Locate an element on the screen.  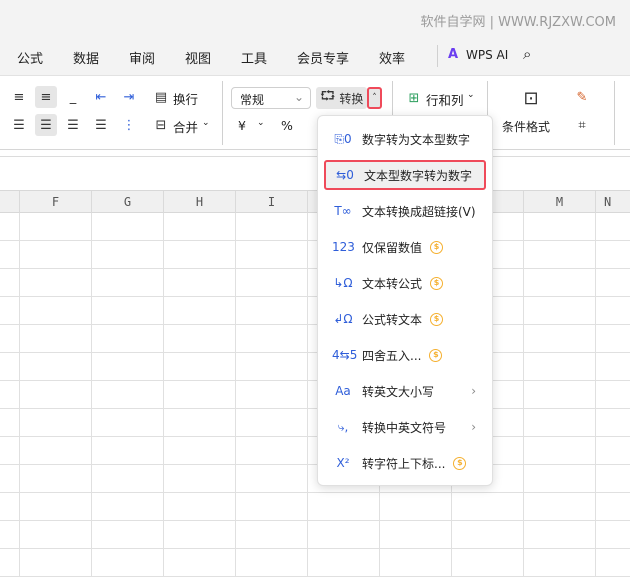
menu-item-label: 转换中英文符号 is located at coordinates (404, 427).